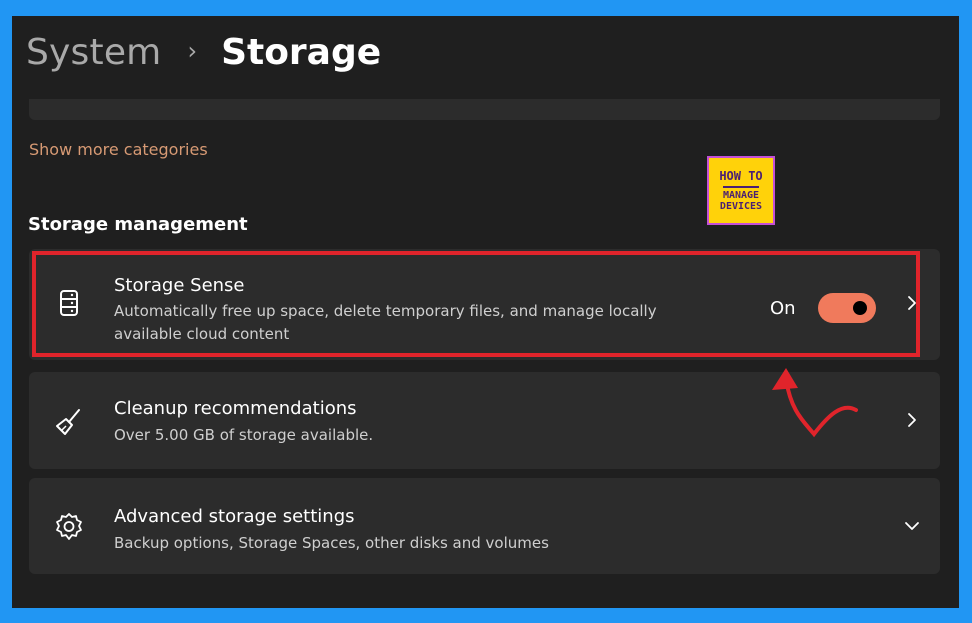 This screenshot has height=623, width=972. Describe the element at coordinates (118, 149) in the screenshot. I see `show-more-categories-link: Show more categories` at that location.